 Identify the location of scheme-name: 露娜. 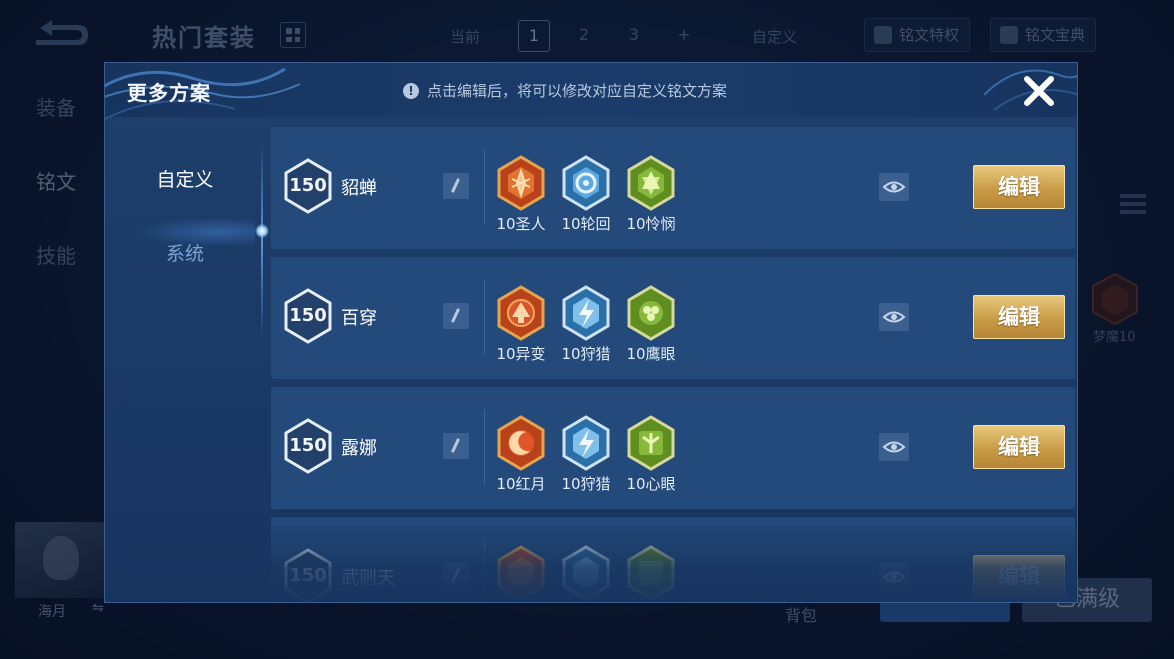
(359, 448).